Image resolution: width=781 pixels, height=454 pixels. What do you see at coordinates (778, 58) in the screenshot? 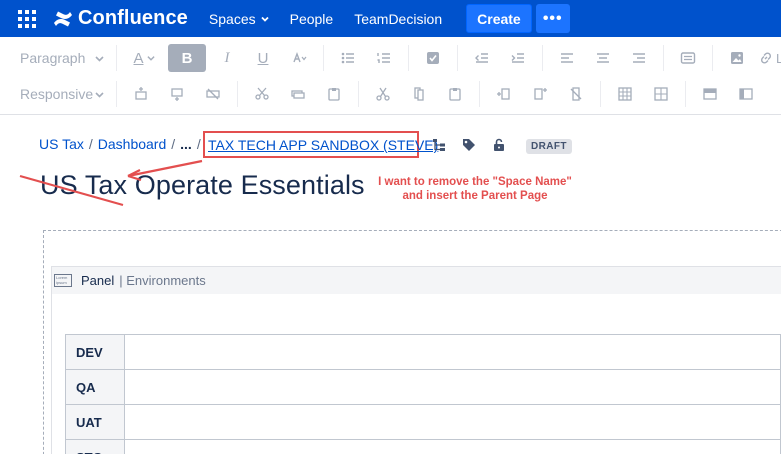
I see `link-label: Li` at bounding box center [778, 58].